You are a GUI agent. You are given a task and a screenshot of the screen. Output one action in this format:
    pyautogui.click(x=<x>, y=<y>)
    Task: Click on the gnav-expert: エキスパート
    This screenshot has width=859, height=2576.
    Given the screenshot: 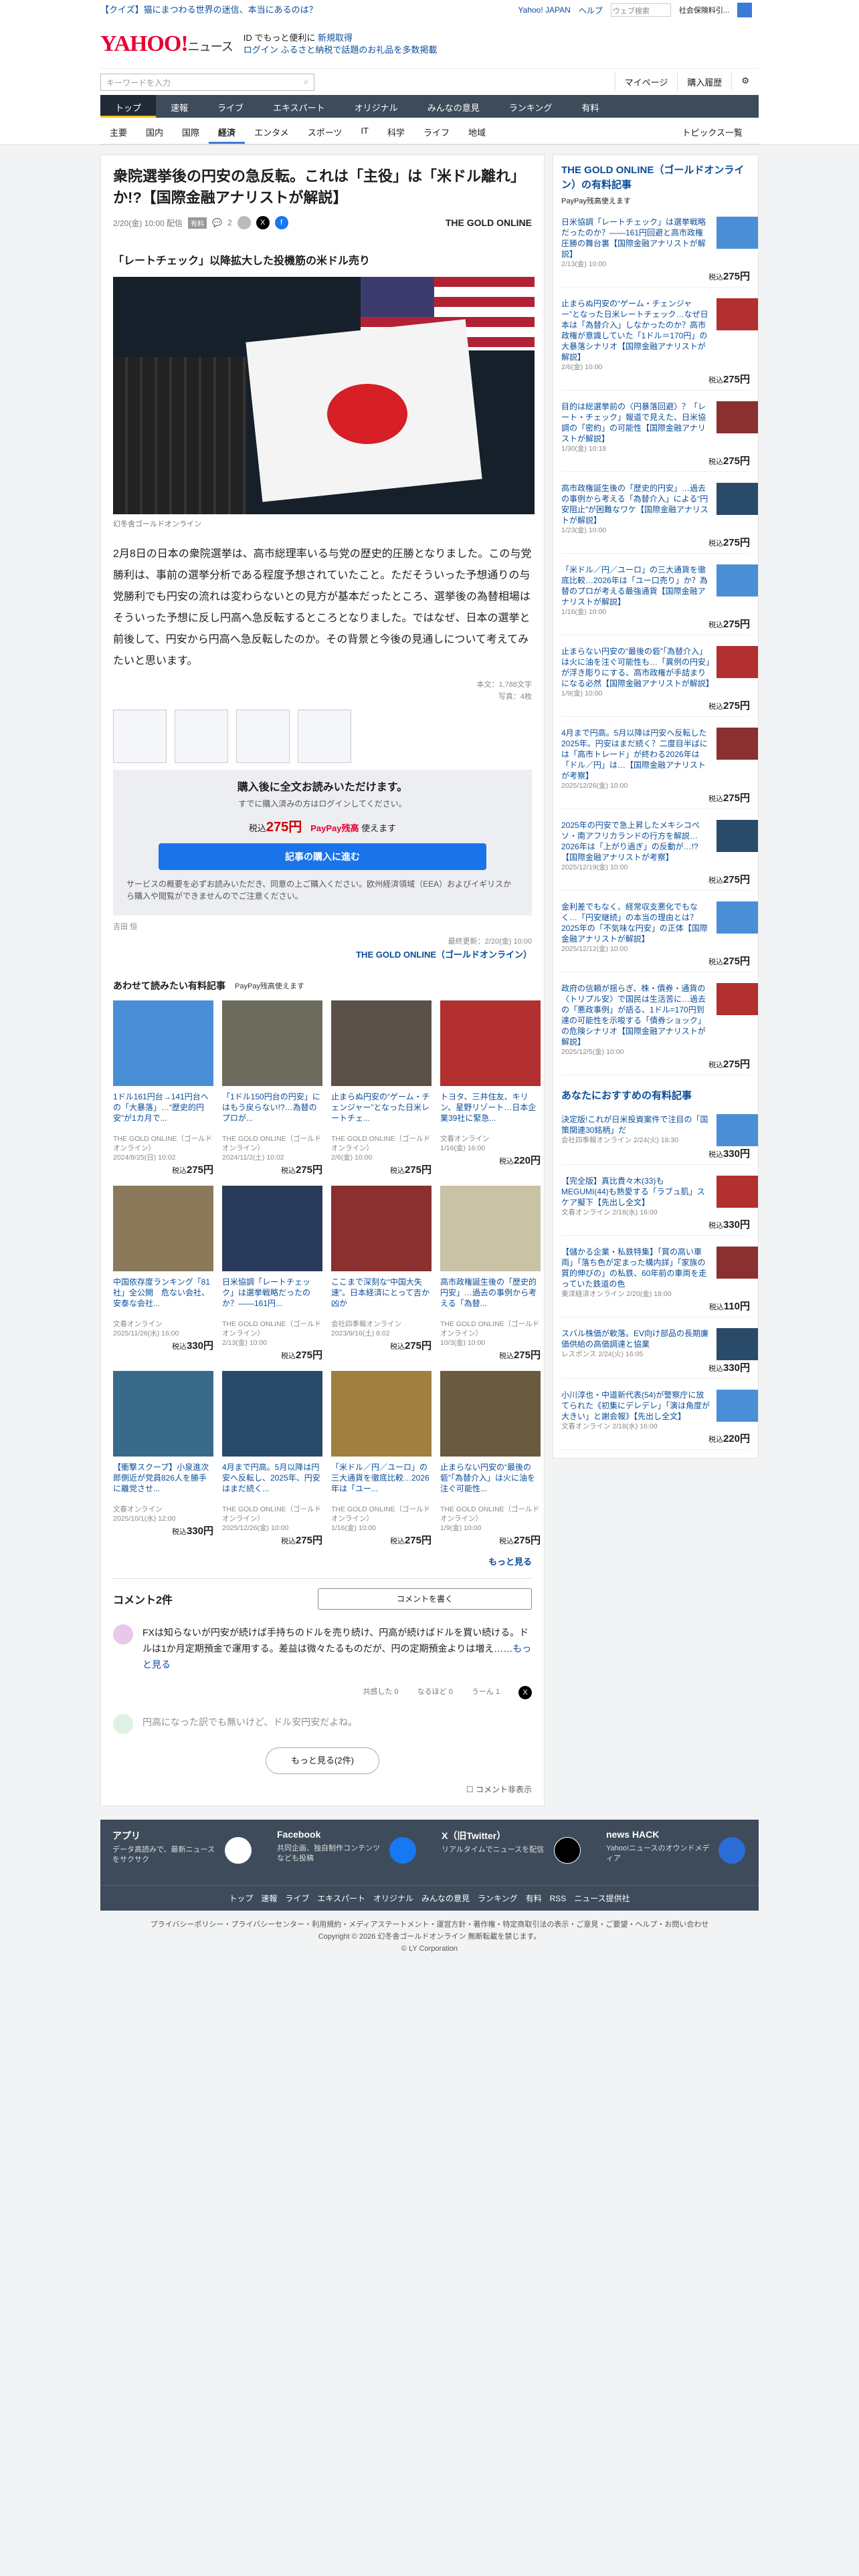 What is the action you would take?
    pyautogui.click(x=299, y=106)
    